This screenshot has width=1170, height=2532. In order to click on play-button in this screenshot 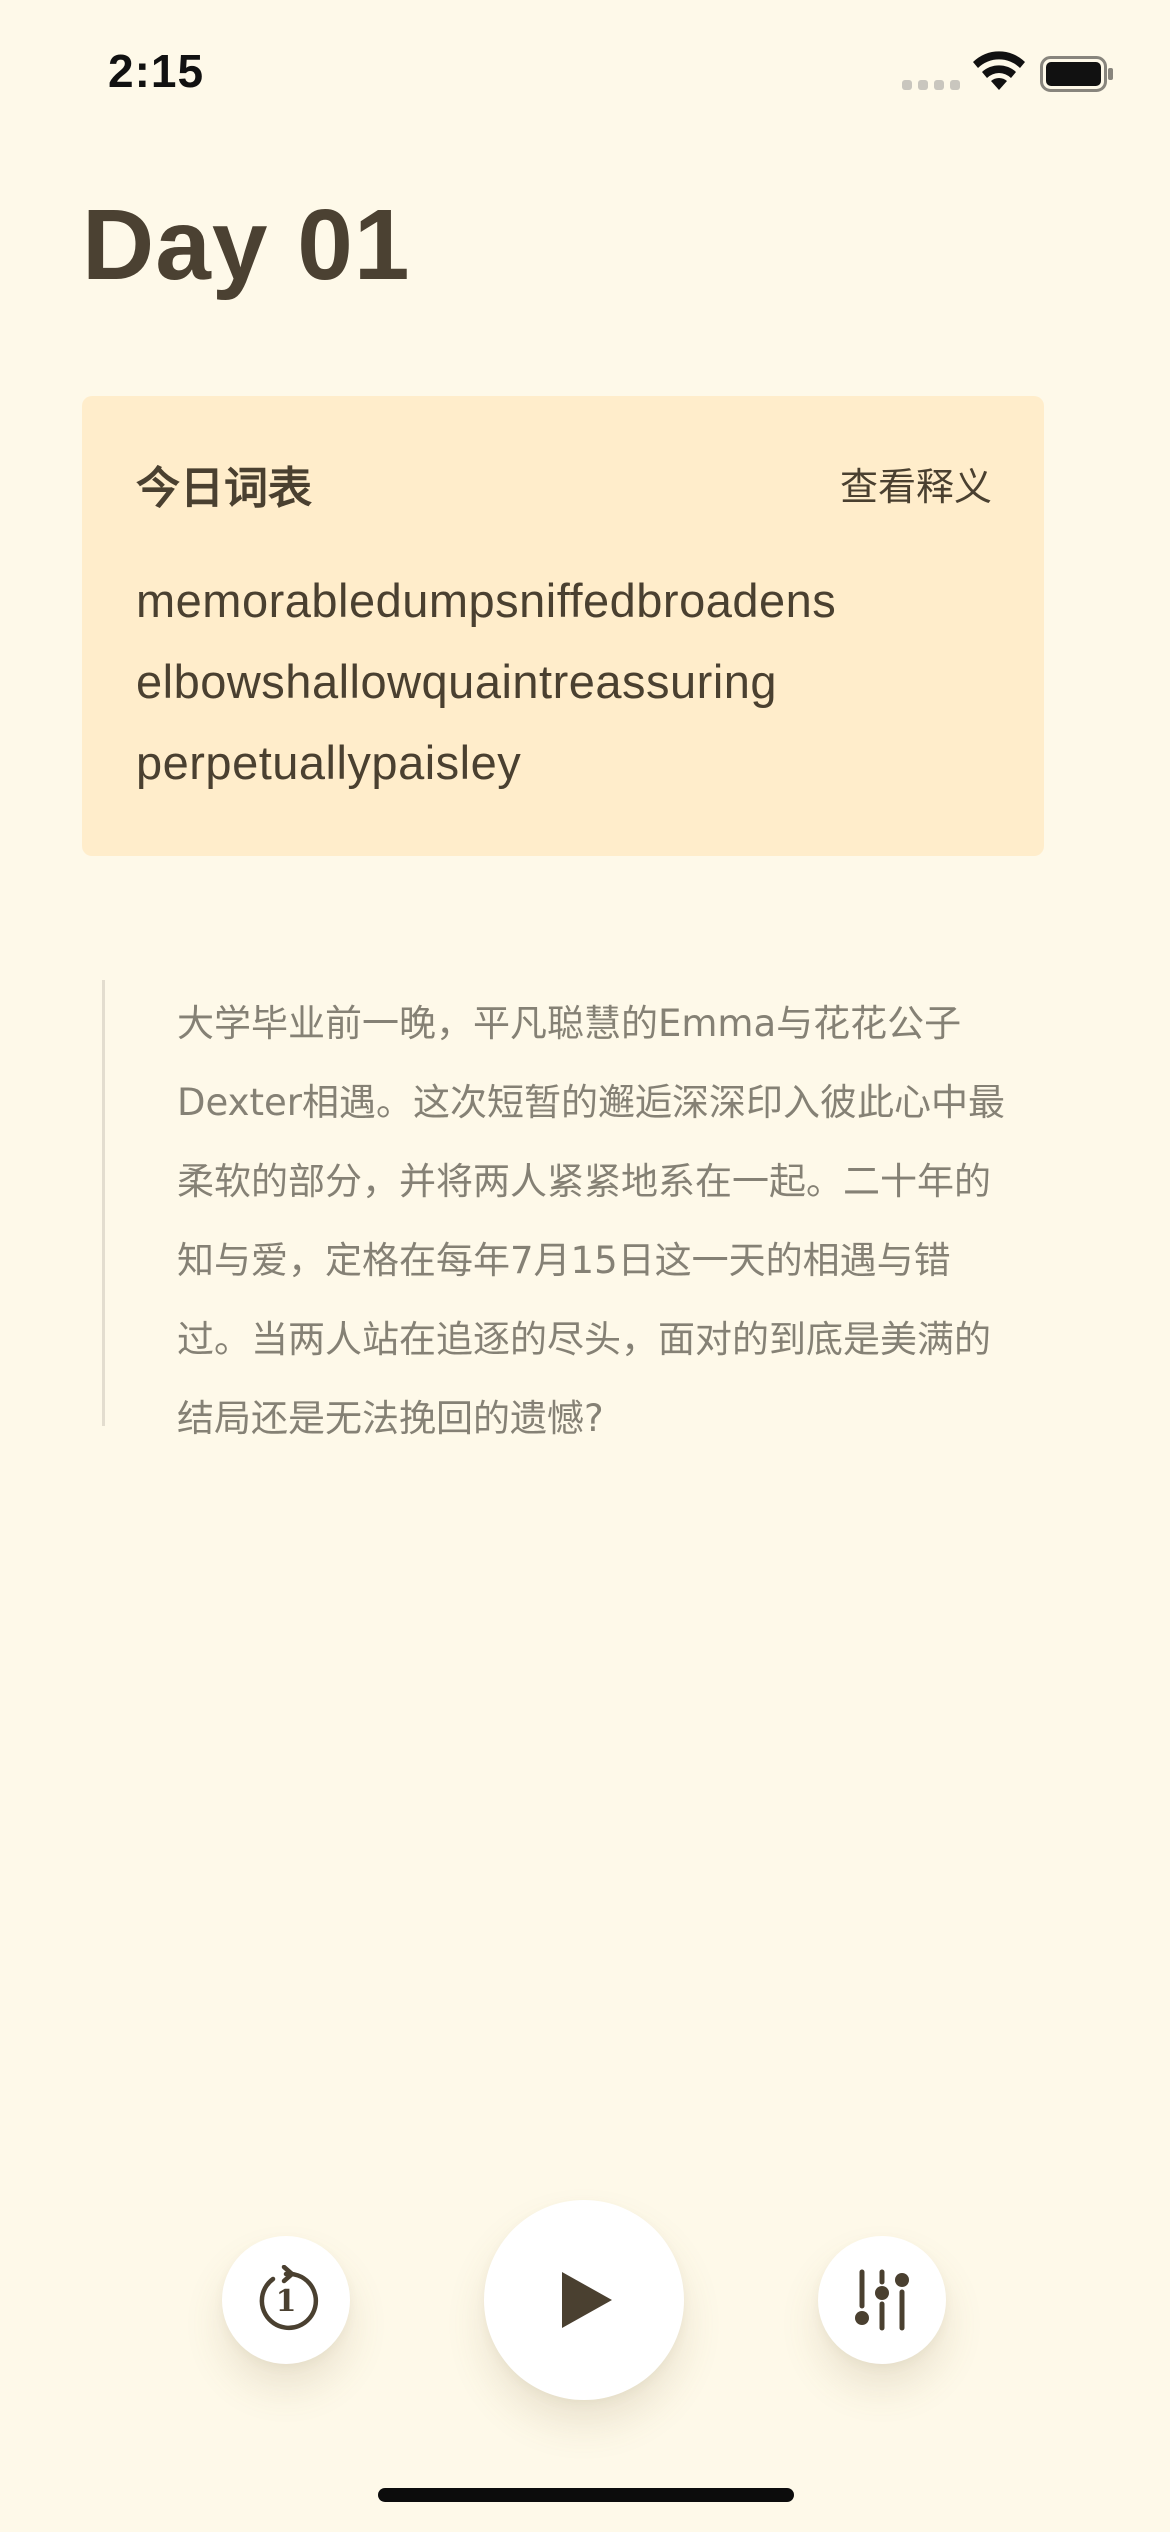, I will do `click(584, 2300)`.